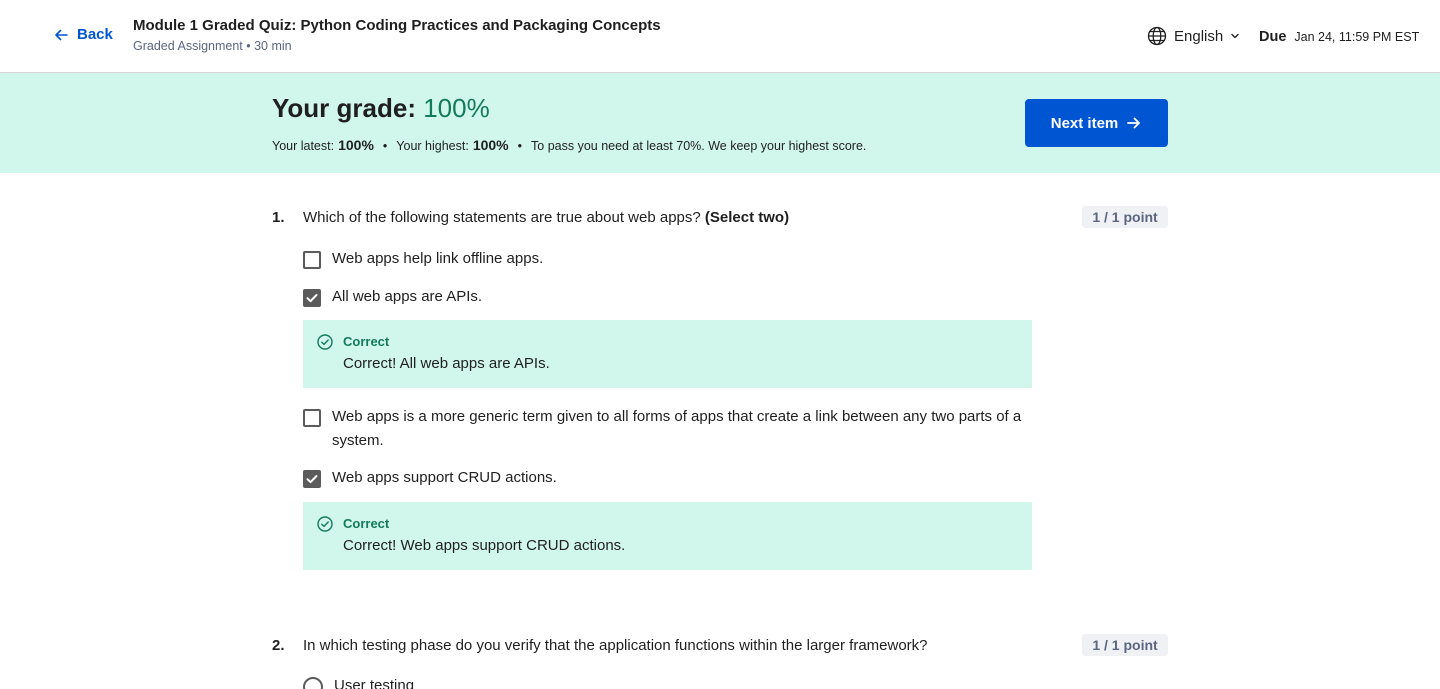 The height and width of the screenshot is (689, 1440). What do you see at coordinates (356, 145) in the screenshot?
I see `latest-value: 100%` at bounding box center [356, 145].